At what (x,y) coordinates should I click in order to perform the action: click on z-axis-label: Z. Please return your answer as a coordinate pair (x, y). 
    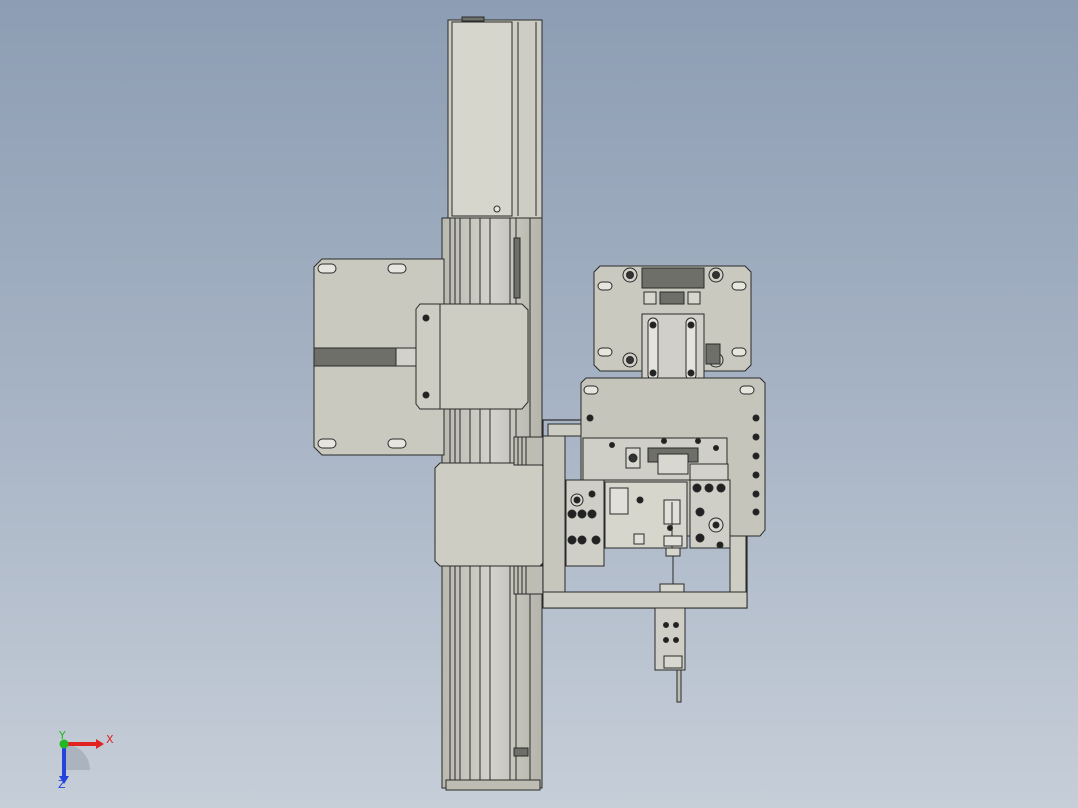
    Looking at the image, I should click on (62, 784).